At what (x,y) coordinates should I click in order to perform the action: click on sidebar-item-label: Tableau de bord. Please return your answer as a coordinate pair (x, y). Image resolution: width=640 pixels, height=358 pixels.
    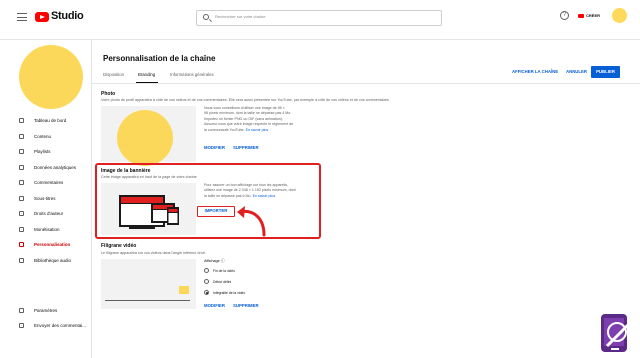
    Looking at the image, I should click on (50, 120).